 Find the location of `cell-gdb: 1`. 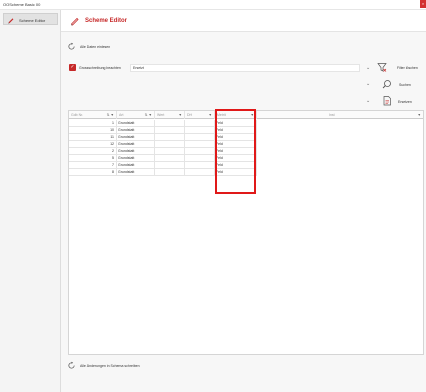

cell-gdb: 1 is located at coordinates (93, 123).